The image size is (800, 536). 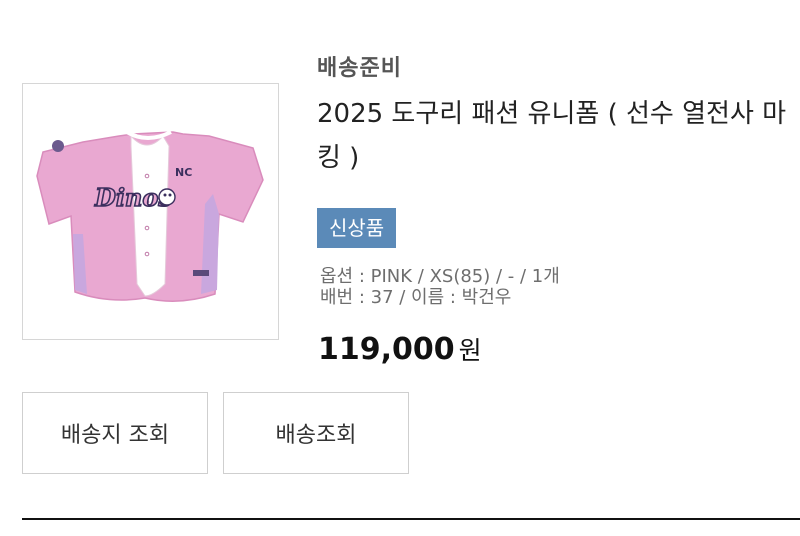 What do you see at coordinates (316, 433) in the screenshot?
I see `track-delivery-button: 배송조회` at bounding box center [316, 433].